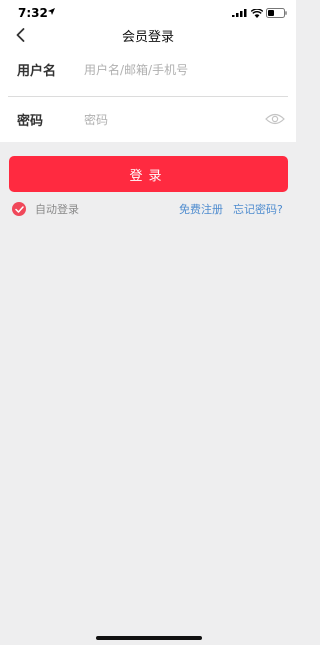 The height and width of the screenshot is (645, 320). What do you see at coordinates (19, 209) in the screenshot?
I see `checkmark-icon` at bounding box center [19, 209].